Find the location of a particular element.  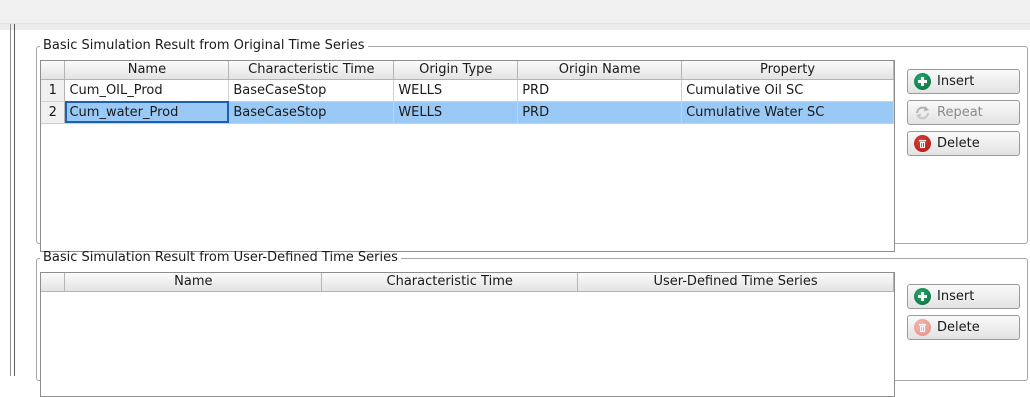

repeat-icon is located at coordinates (922, 112).